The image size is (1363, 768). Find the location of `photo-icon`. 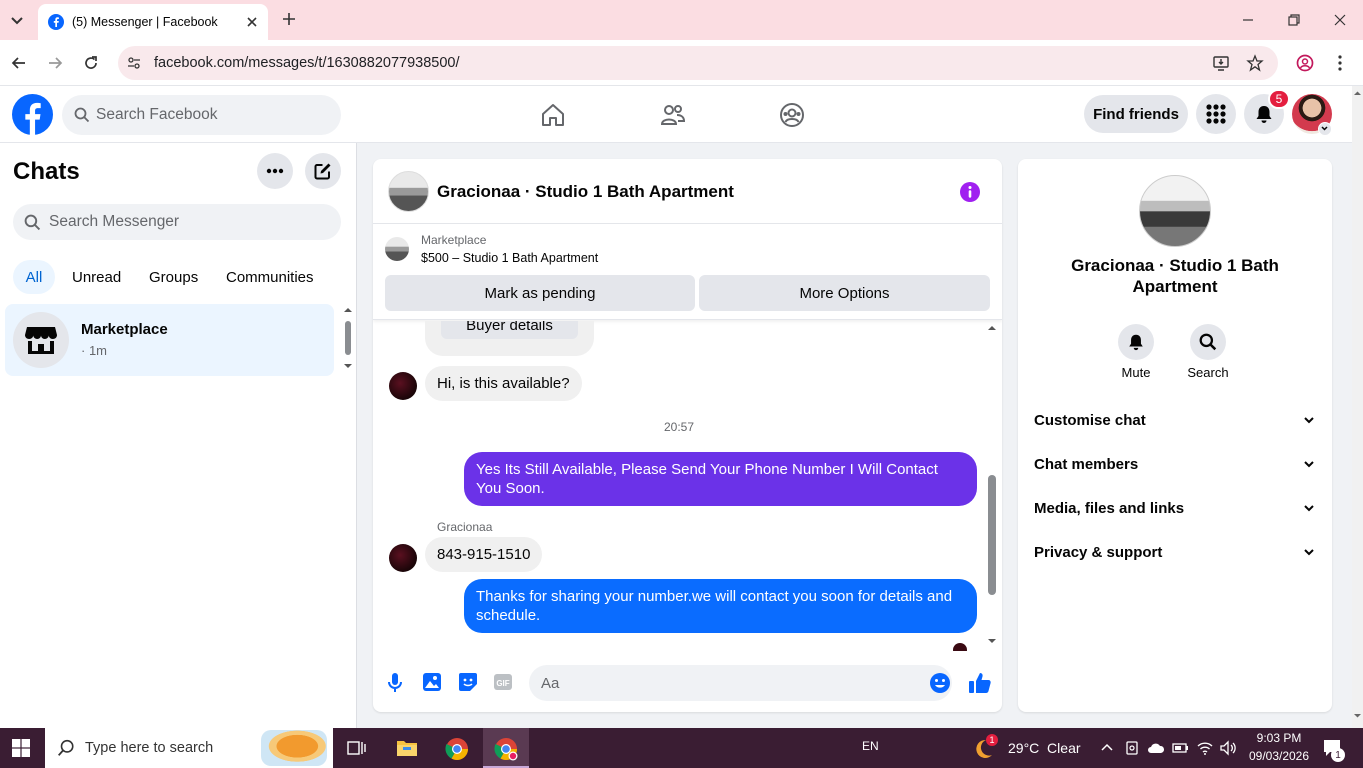

photo-icon is located at coordinates (432, 682).